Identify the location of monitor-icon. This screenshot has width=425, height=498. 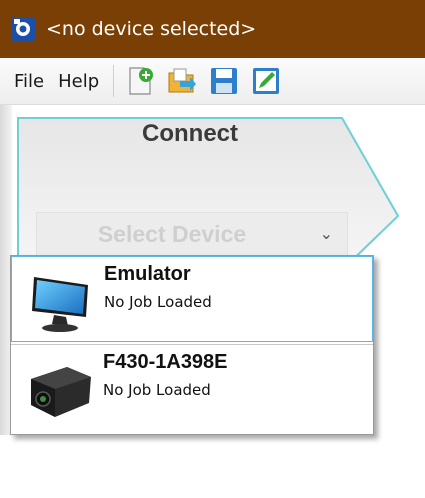
(60, 304).